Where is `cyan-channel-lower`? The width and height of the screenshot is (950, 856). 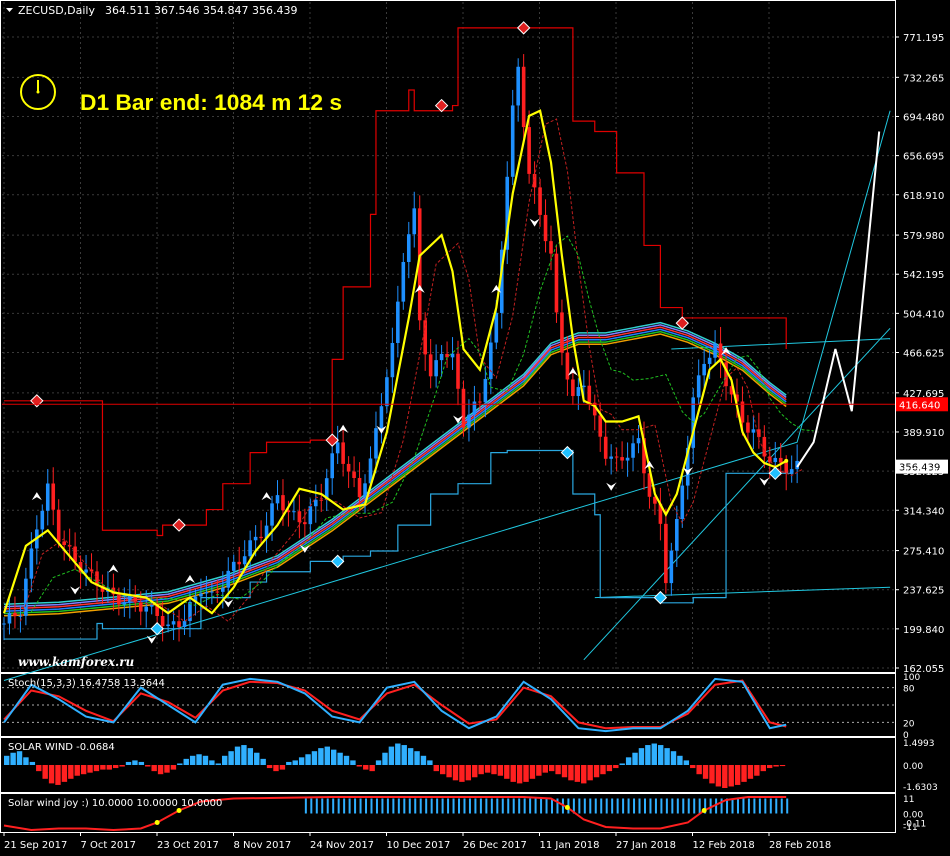
cyan-channel-lower is located at coordinates (737, 494).